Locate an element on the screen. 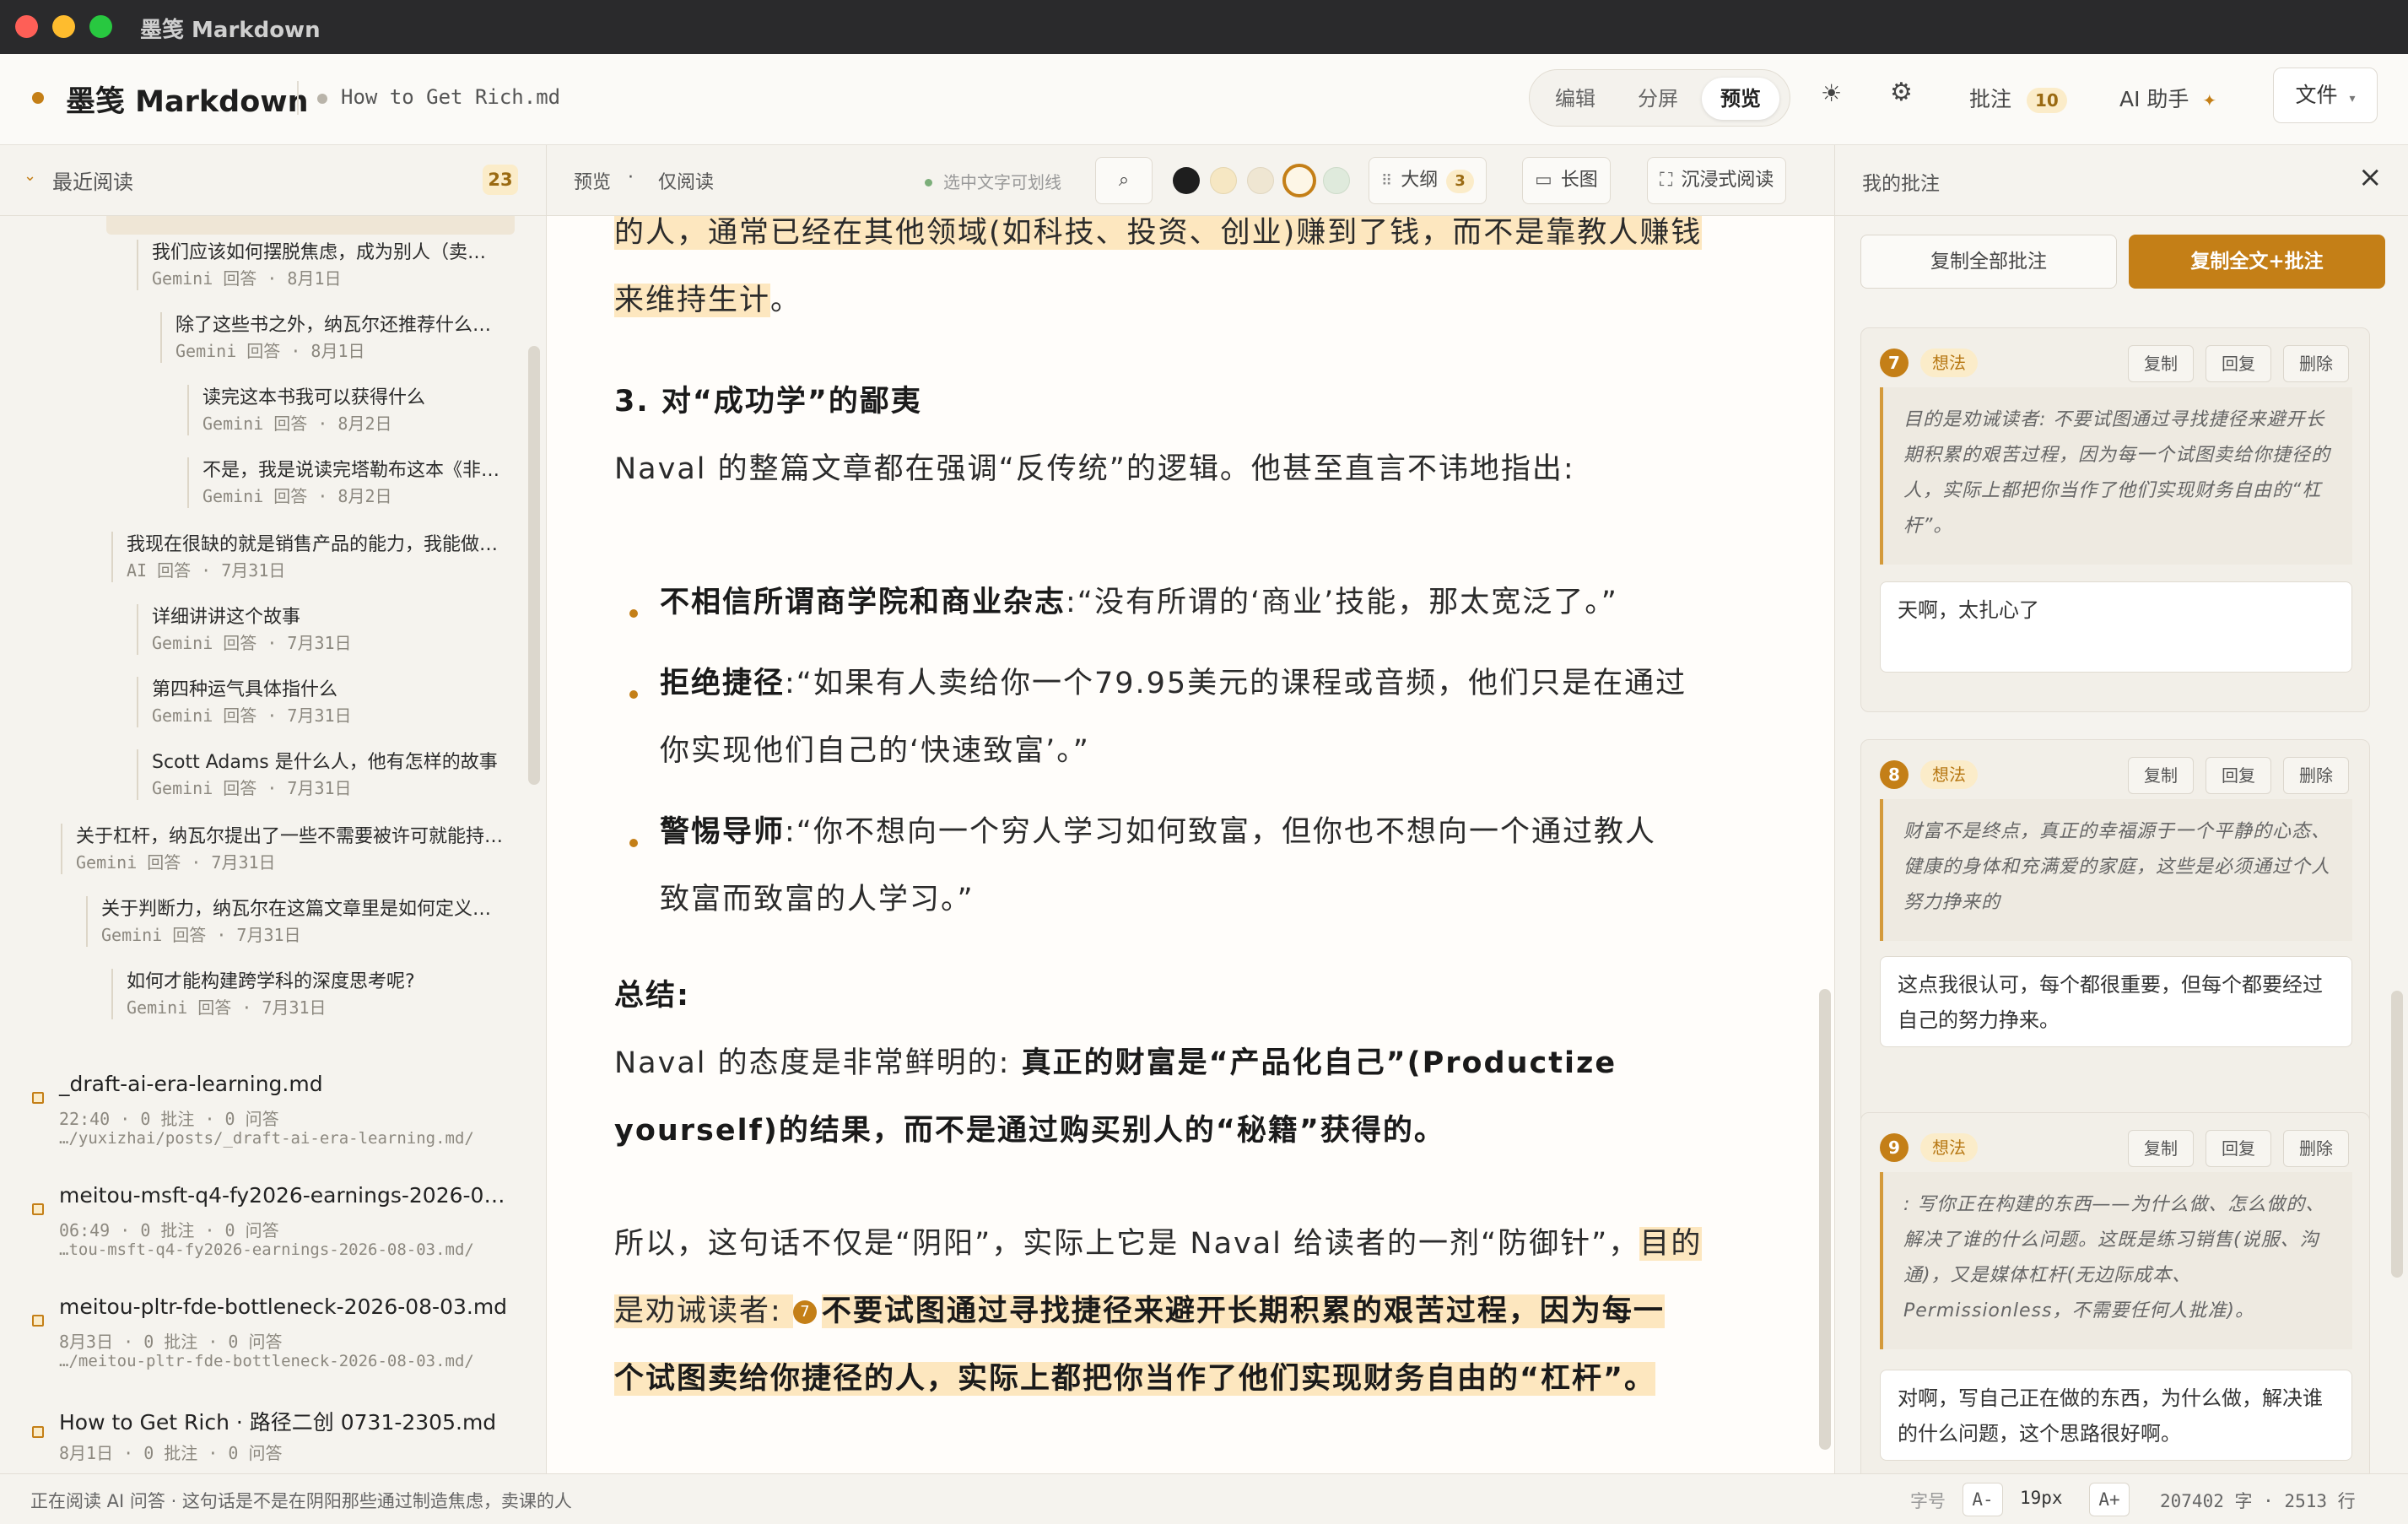 This screenshot has width=2408, height=1524. annotation-reply: 天啊，太扎心了 is located at coordinates (2116, 627).